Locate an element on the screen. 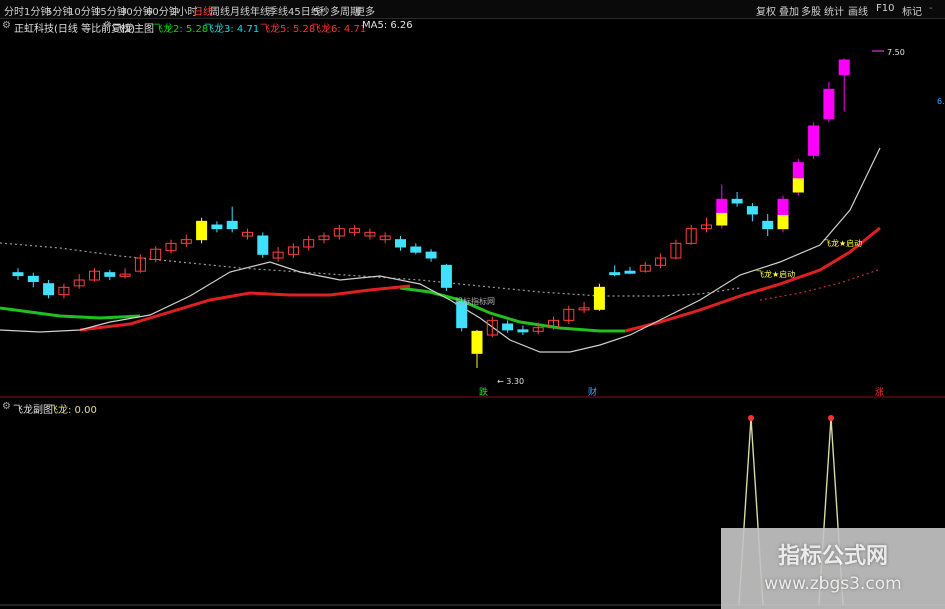  sub-indicator-name: 飞龙副图 is located at coordinates (33, 410).